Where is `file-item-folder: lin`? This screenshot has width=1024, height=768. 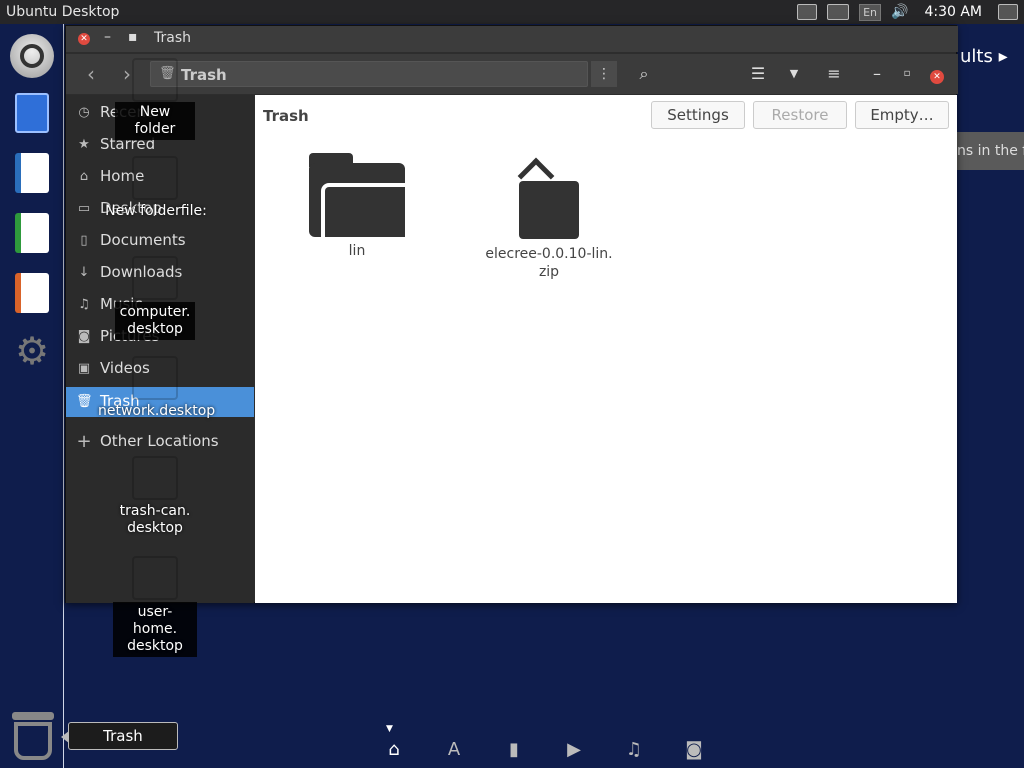 file-item-folder: lin is located at coordinates (357, 206).